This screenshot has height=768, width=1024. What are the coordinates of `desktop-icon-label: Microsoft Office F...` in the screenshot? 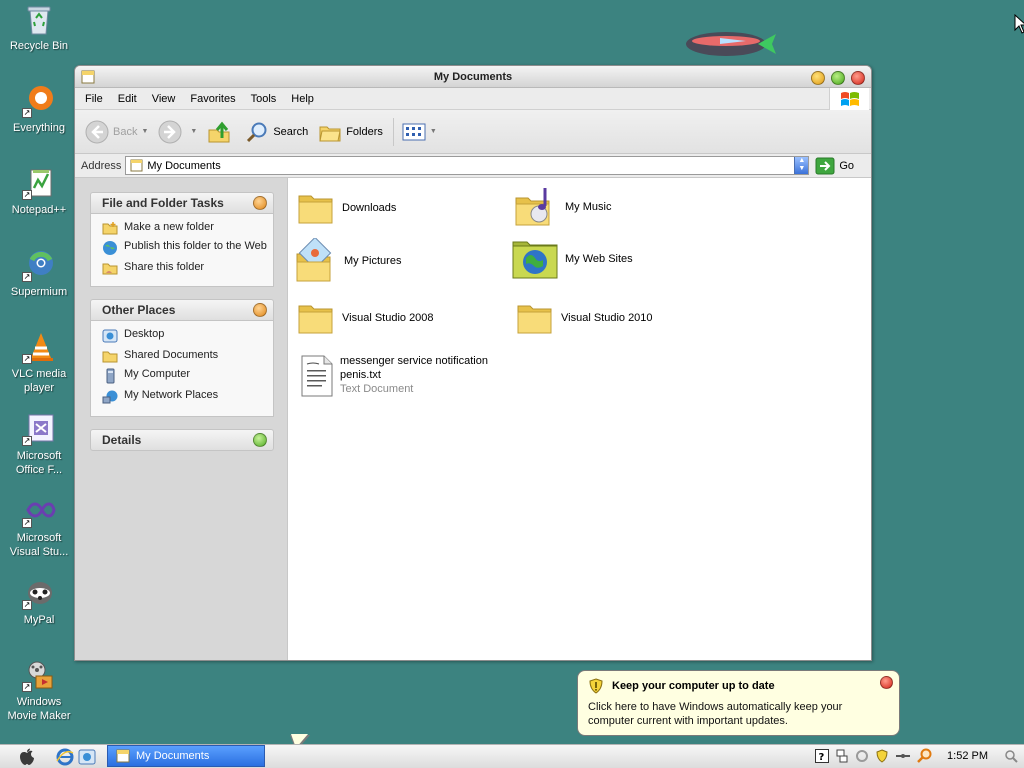 It's located at (39, 463).